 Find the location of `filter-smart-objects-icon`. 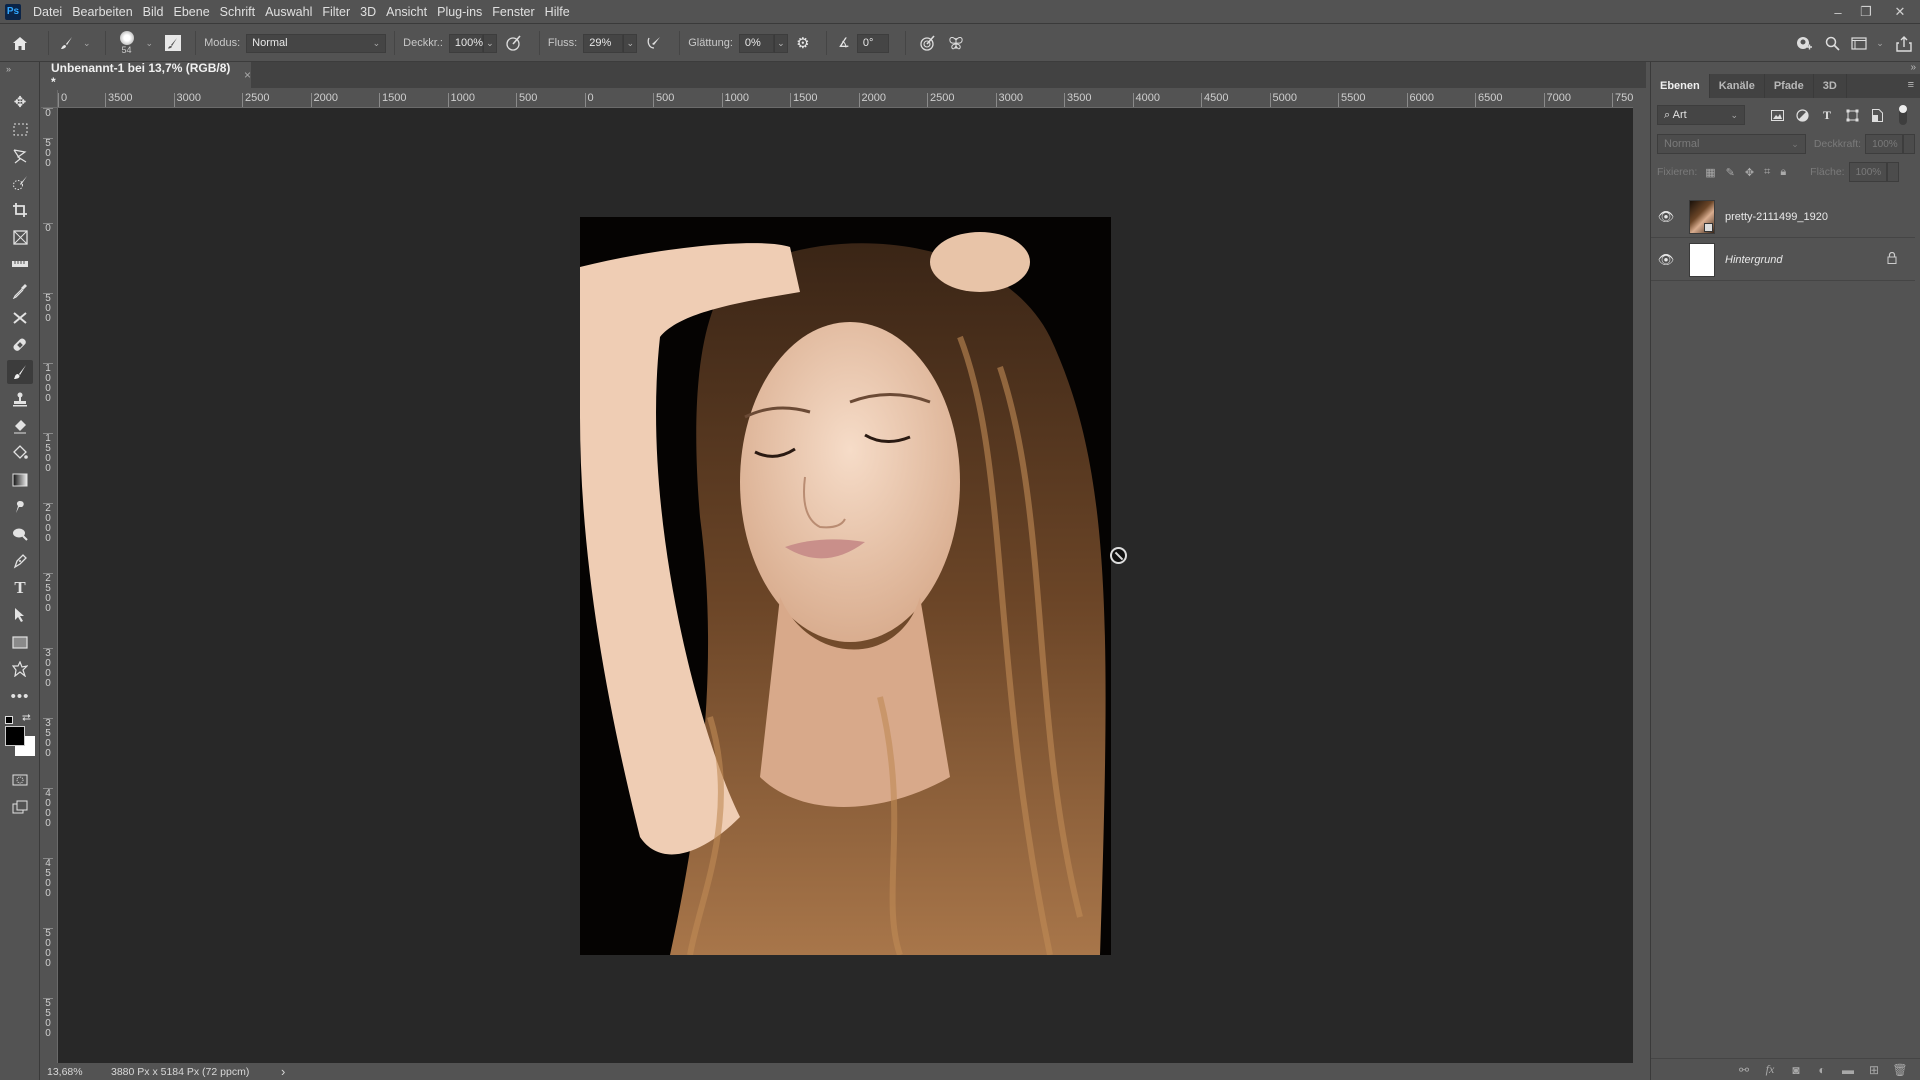

filter-smart-objects-icon is located at coordinates (1877, 115).